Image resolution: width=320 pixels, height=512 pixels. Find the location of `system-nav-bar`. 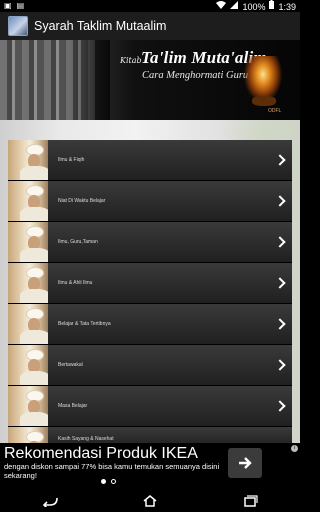

system-nav-bar is located at coordinates (150, 500).